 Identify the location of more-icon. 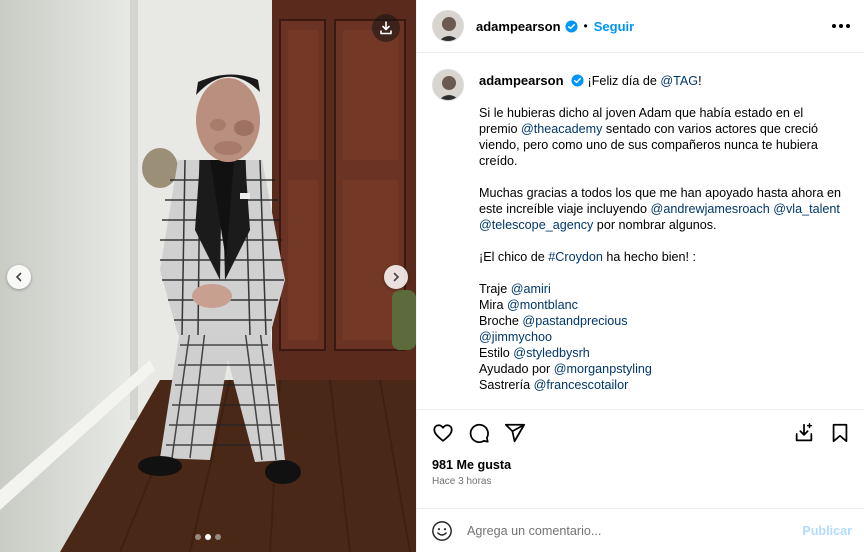
(834, 26).